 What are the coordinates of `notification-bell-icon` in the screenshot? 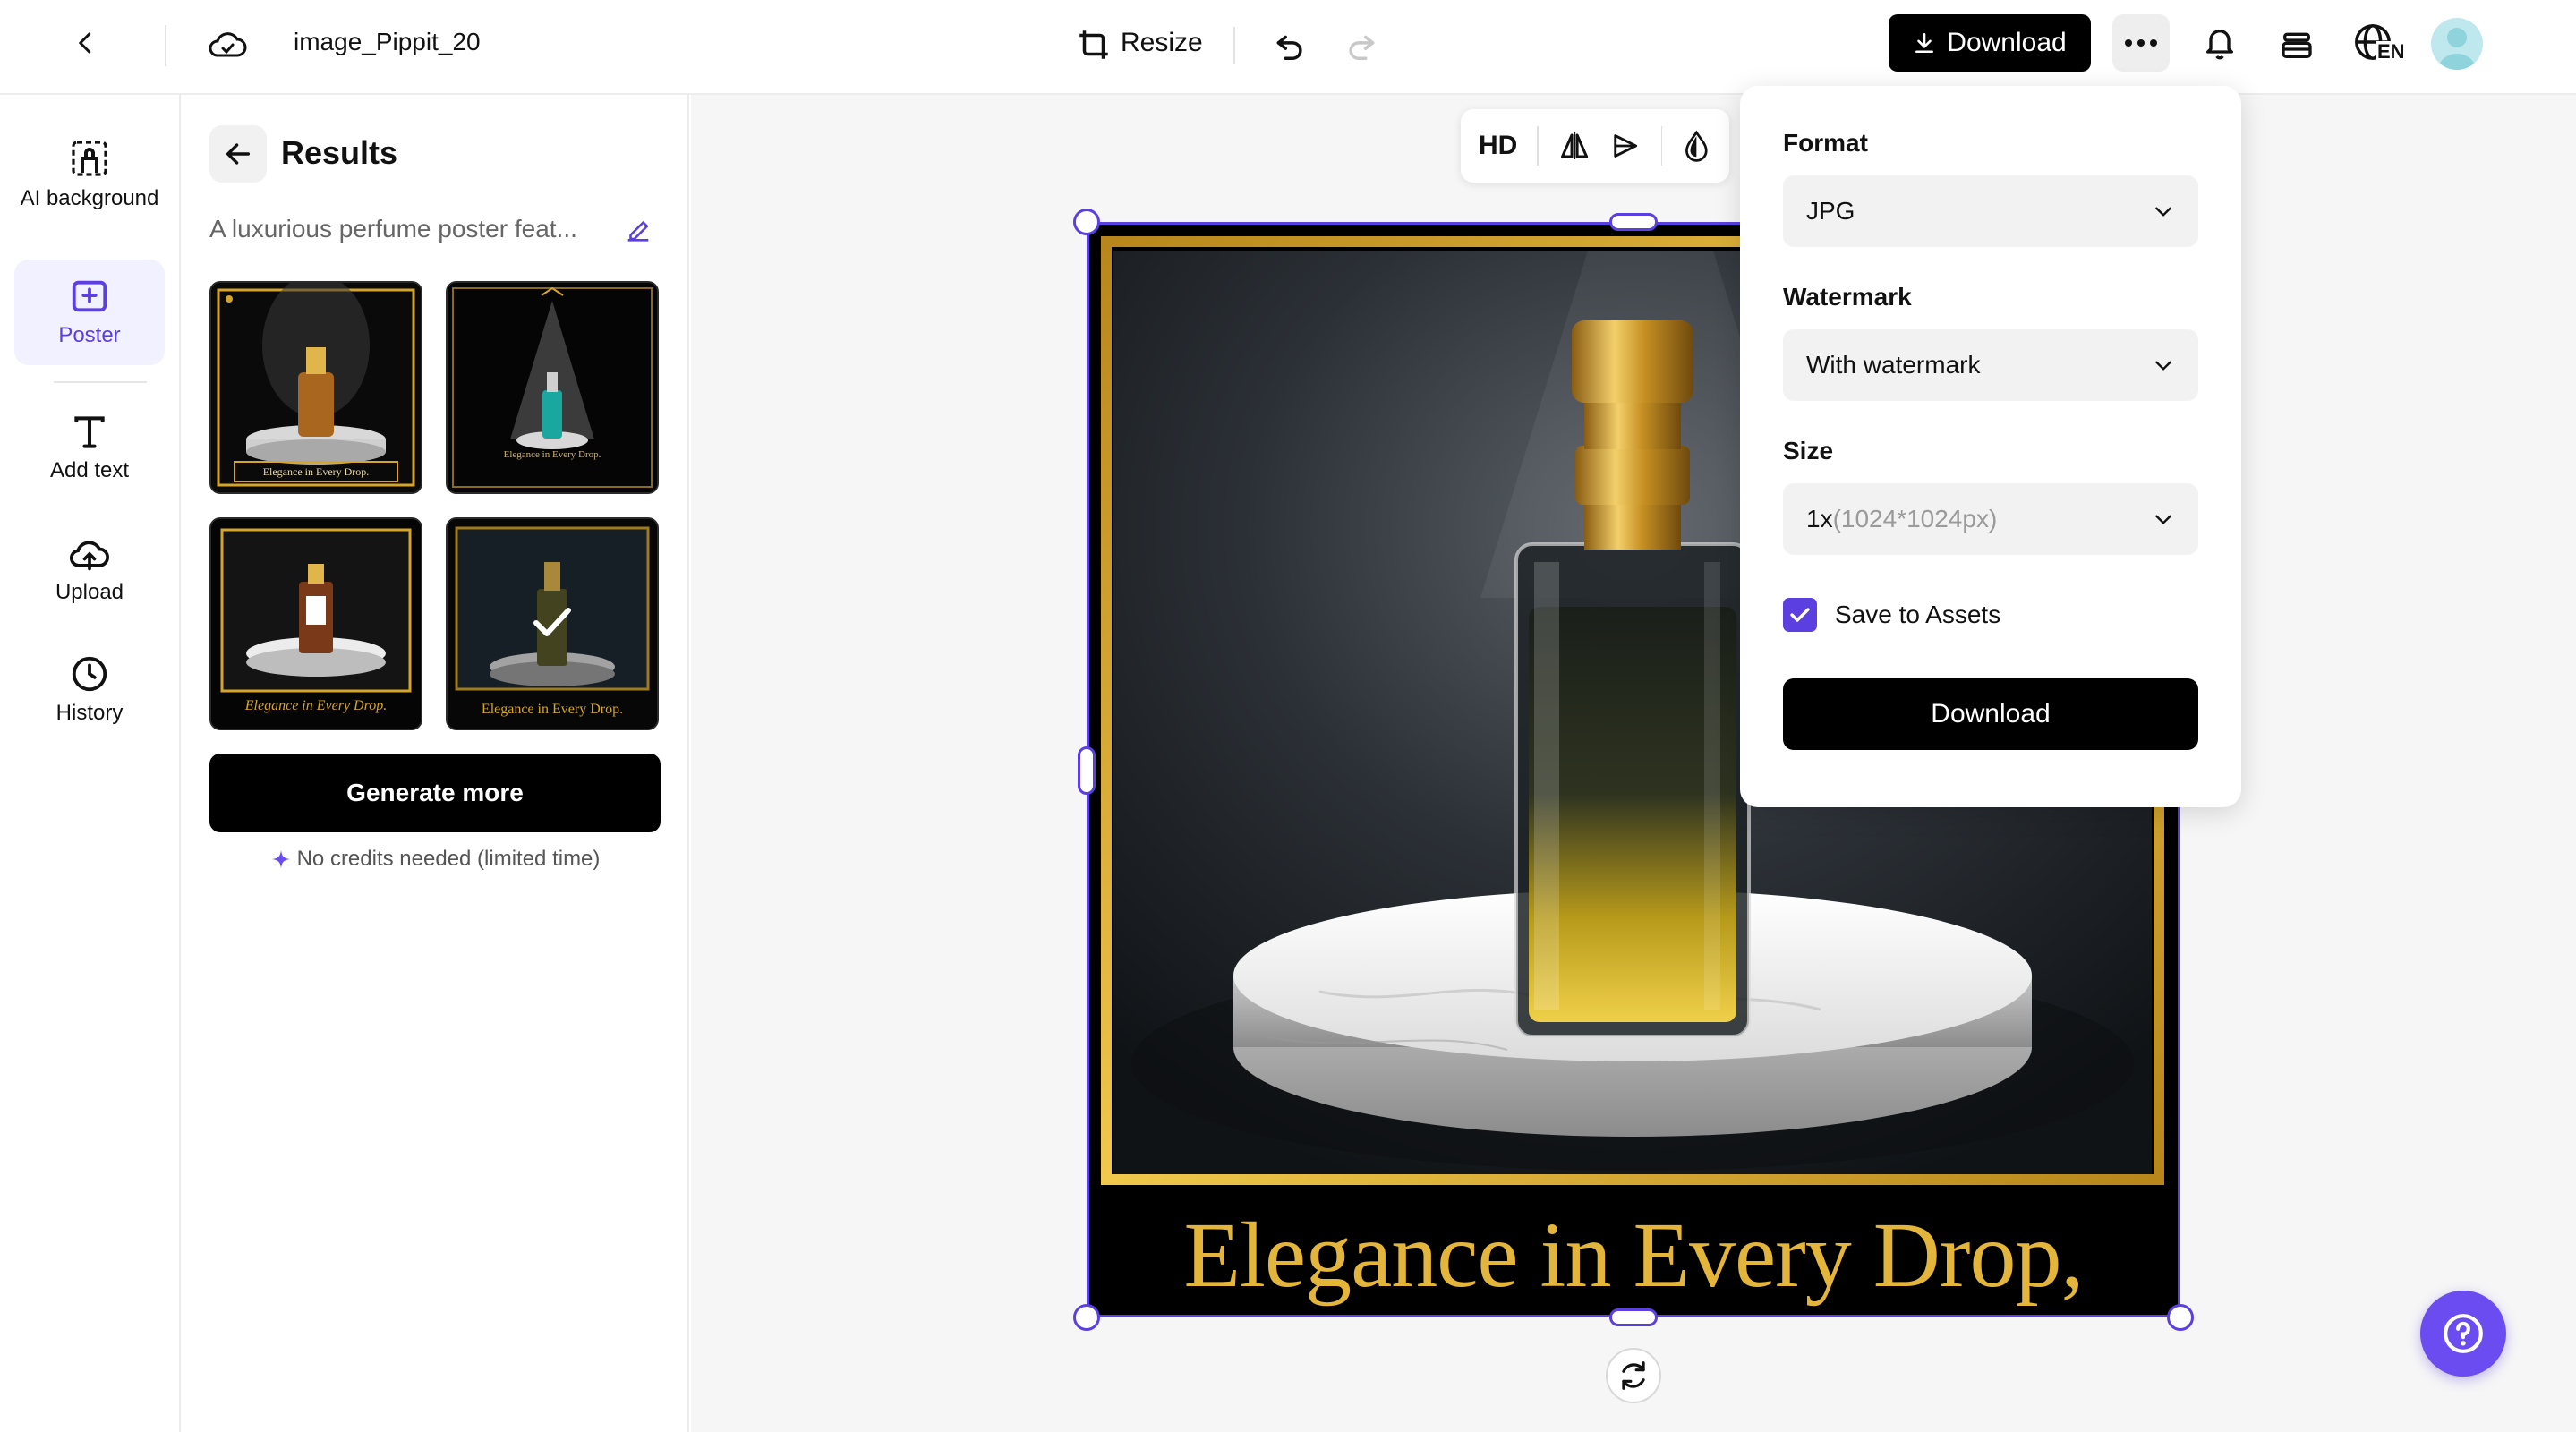 It's located at (2219, 43).